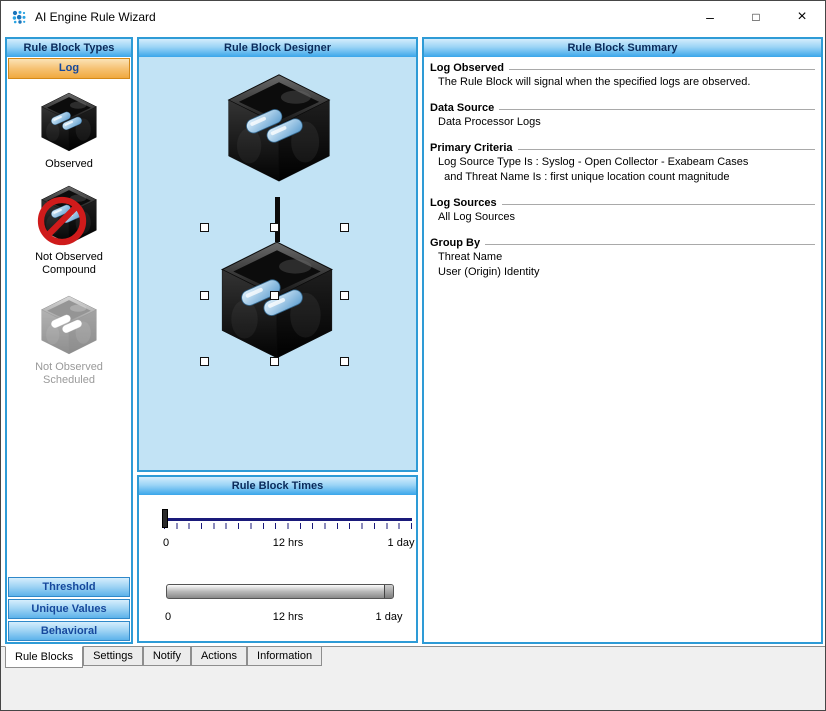 This screenshot has width=826, height=711. Describe the element at coordinates (274, 361) in the screenshot. I see `selection-handle-s` at that location.